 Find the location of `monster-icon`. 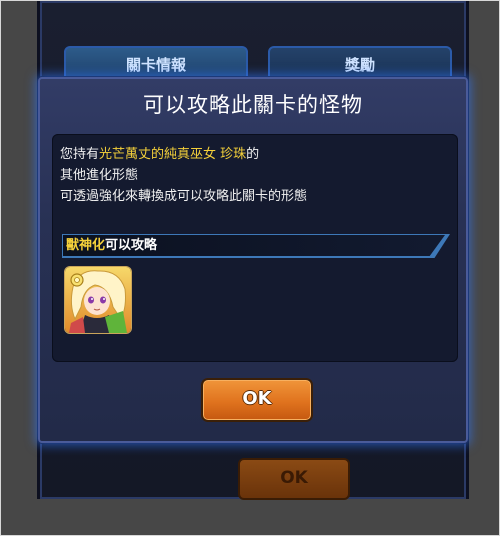

monster-icon is located at coordinates (98, 300).